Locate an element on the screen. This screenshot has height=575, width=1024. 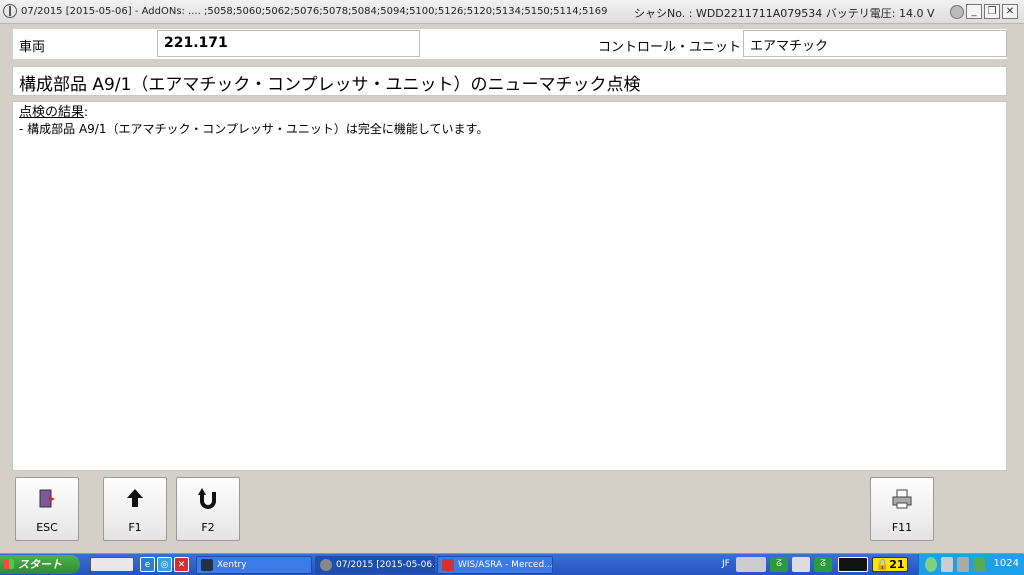
esc-label: ESC is located at coordinates (47, 527).